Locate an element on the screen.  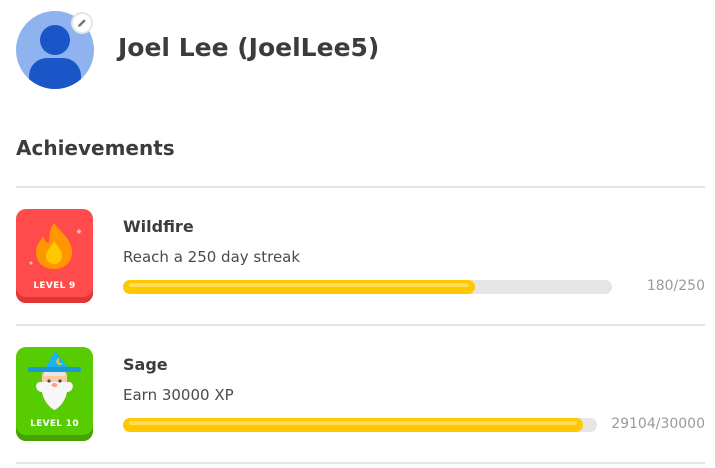
achievements-heading: Achievements is located at coordinates (95, 148).